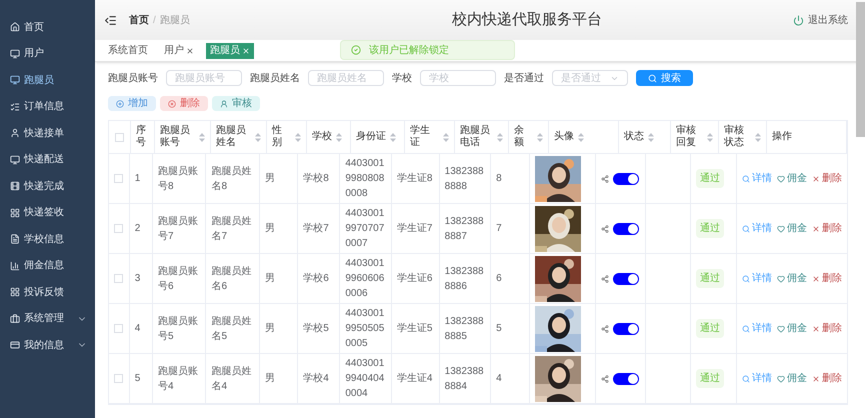 This screenshot has height=418, width=865. What do you see at coordinates (365, 329) in the screenshot?
I see `table-cell-text: 440300199505050005` at bounding box center [365, 329].